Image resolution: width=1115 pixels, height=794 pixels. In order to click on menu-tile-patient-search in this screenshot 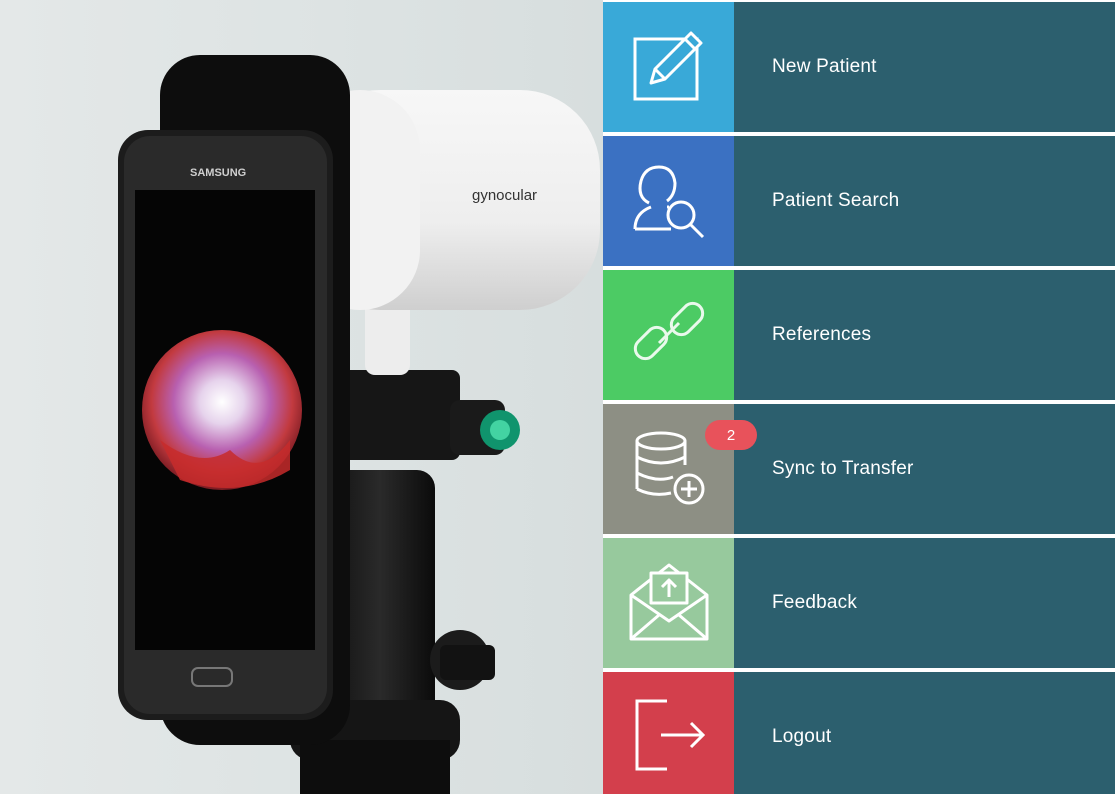, I will do `click(668, 201)`.